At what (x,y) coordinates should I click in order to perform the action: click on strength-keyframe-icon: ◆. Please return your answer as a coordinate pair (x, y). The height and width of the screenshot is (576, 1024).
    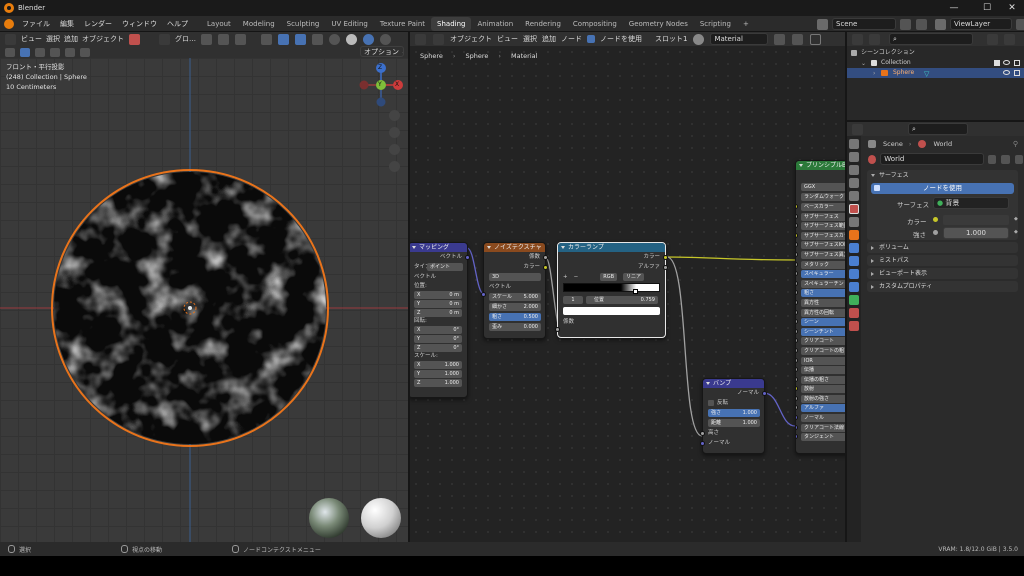
    Looking at the image, I should click on (1016, 232).